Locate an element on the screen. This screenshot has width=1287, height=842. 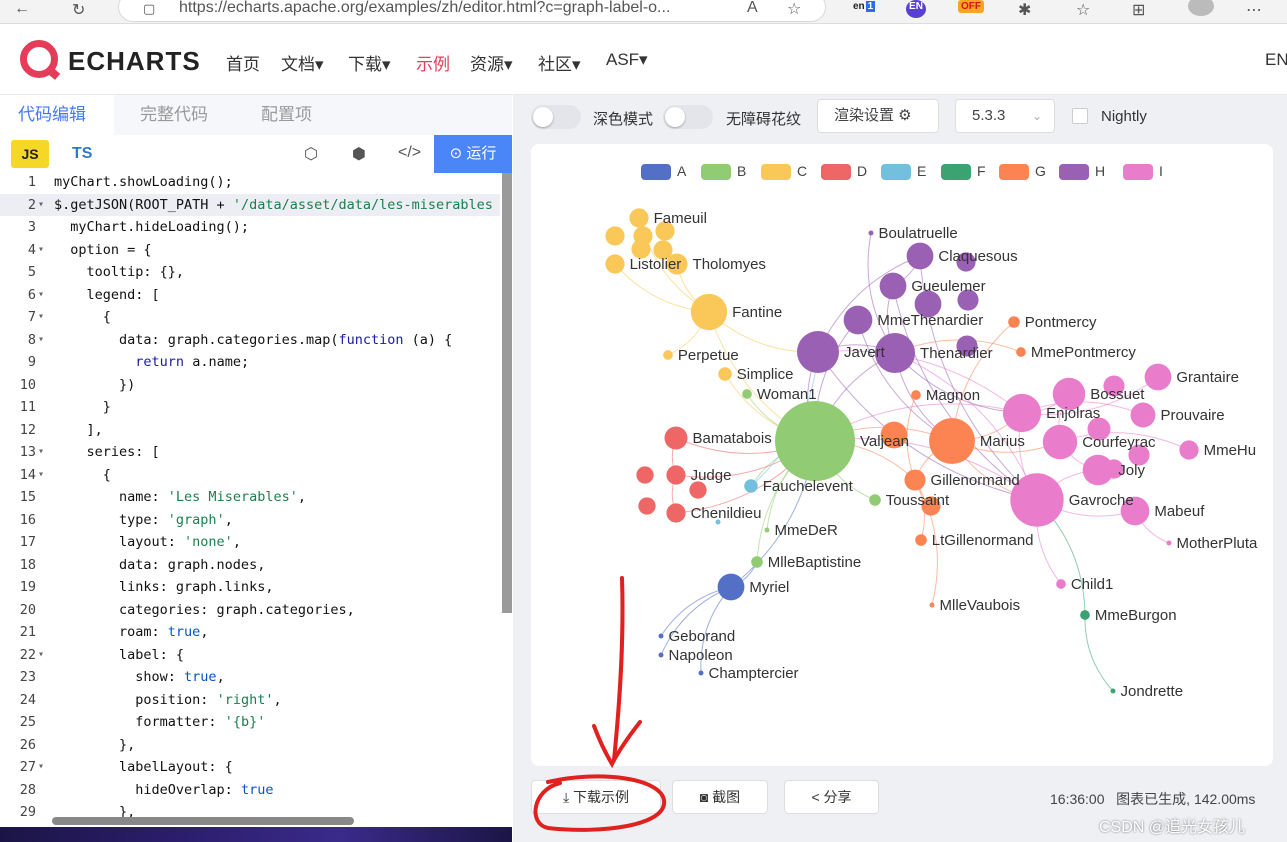
off-extension-icon: OFF is located at coordinates (971, 6).